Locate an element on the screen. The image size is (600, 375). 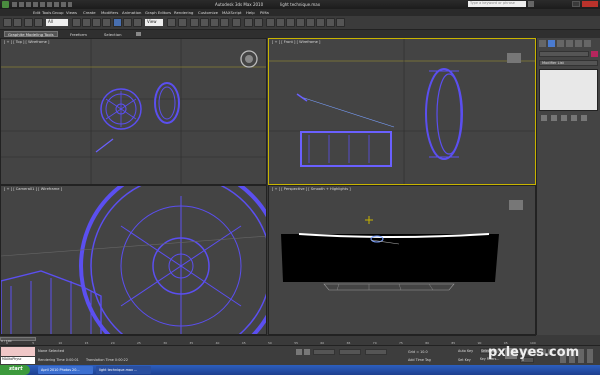
pin-stack-icon is located at coordinates (544, 118).